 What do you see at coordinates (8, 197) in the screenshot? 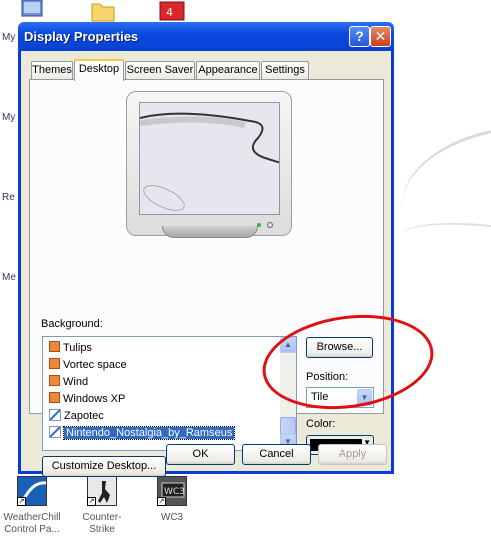
I see `desktop-icon-label: Re` at bounding box center [8, 197].